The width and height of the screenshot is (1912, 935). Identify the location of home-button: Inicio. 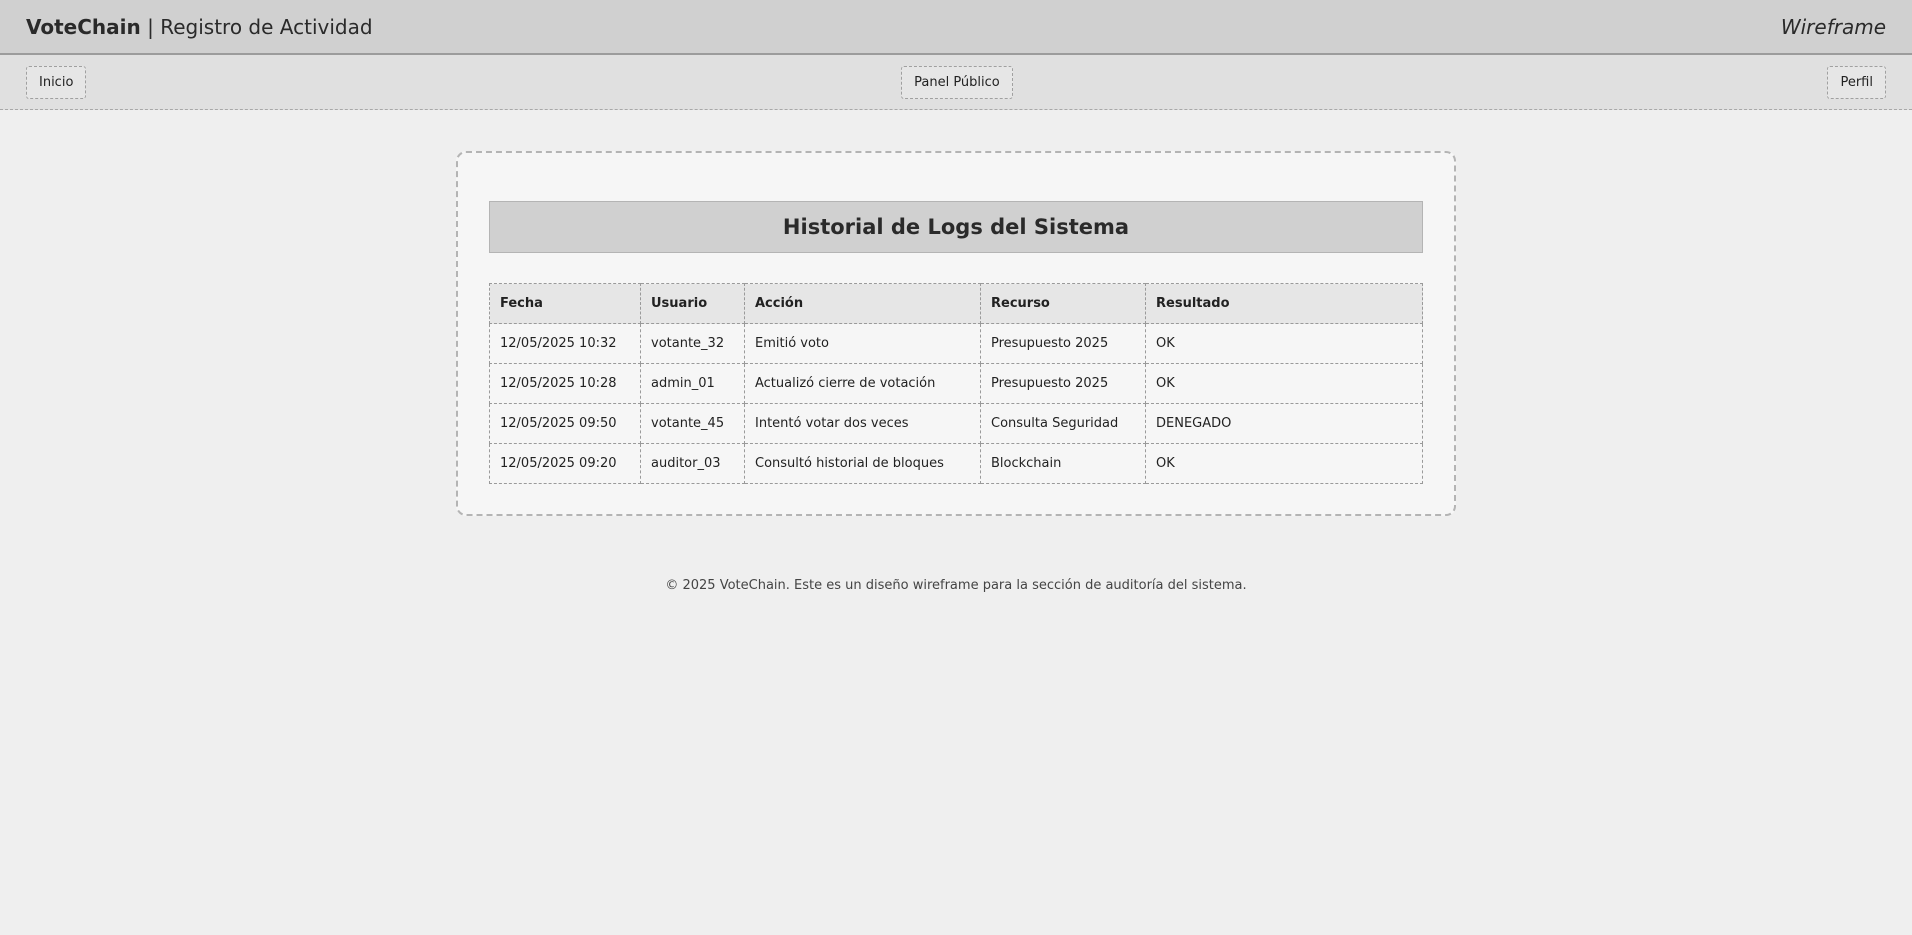
(56, 82).